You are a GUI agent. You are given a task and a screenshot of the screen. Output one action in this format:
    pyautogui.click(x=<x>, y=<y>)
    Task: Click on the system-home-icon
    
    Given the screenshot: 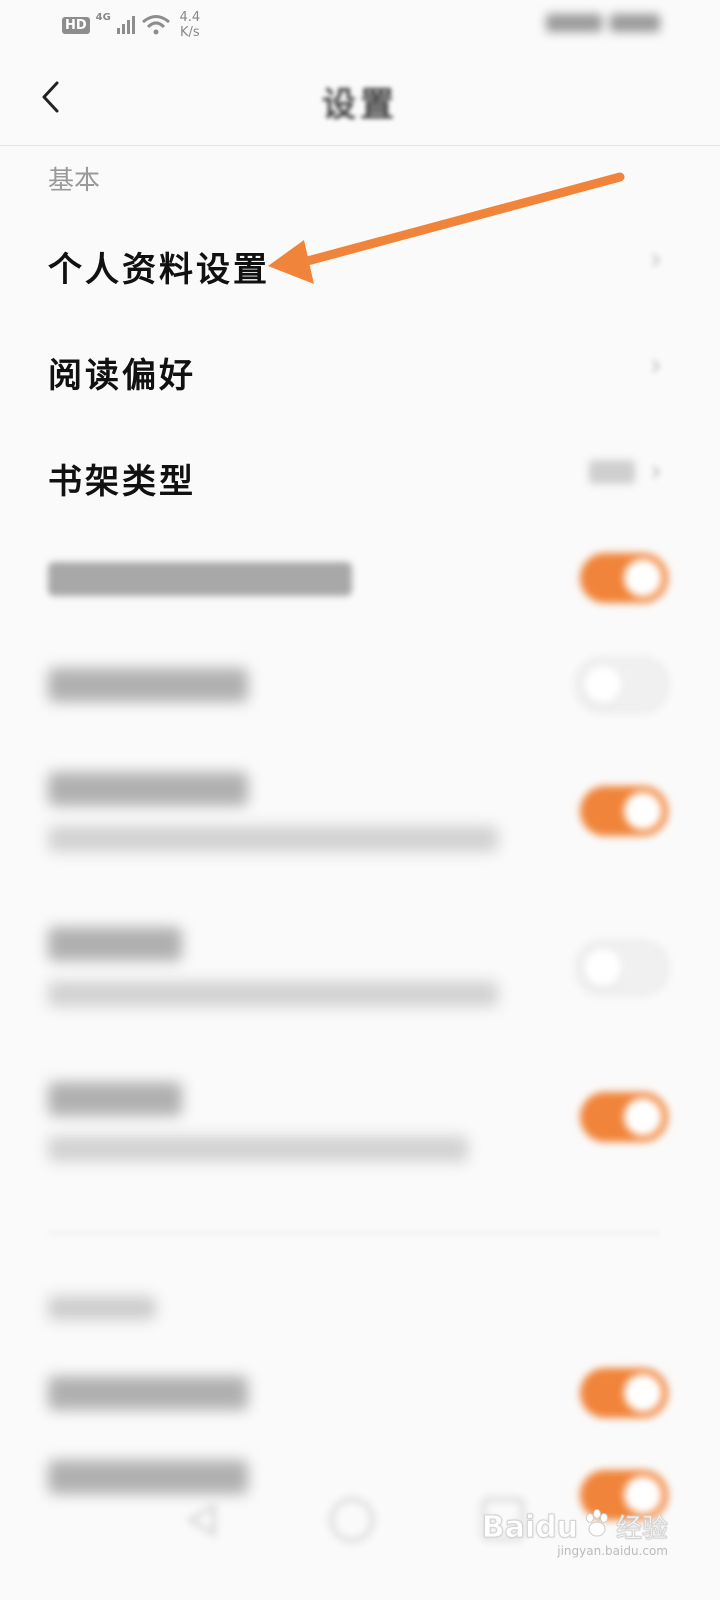 What is the action you would take?
    pyautogui.click(x=352, y=1520)
    